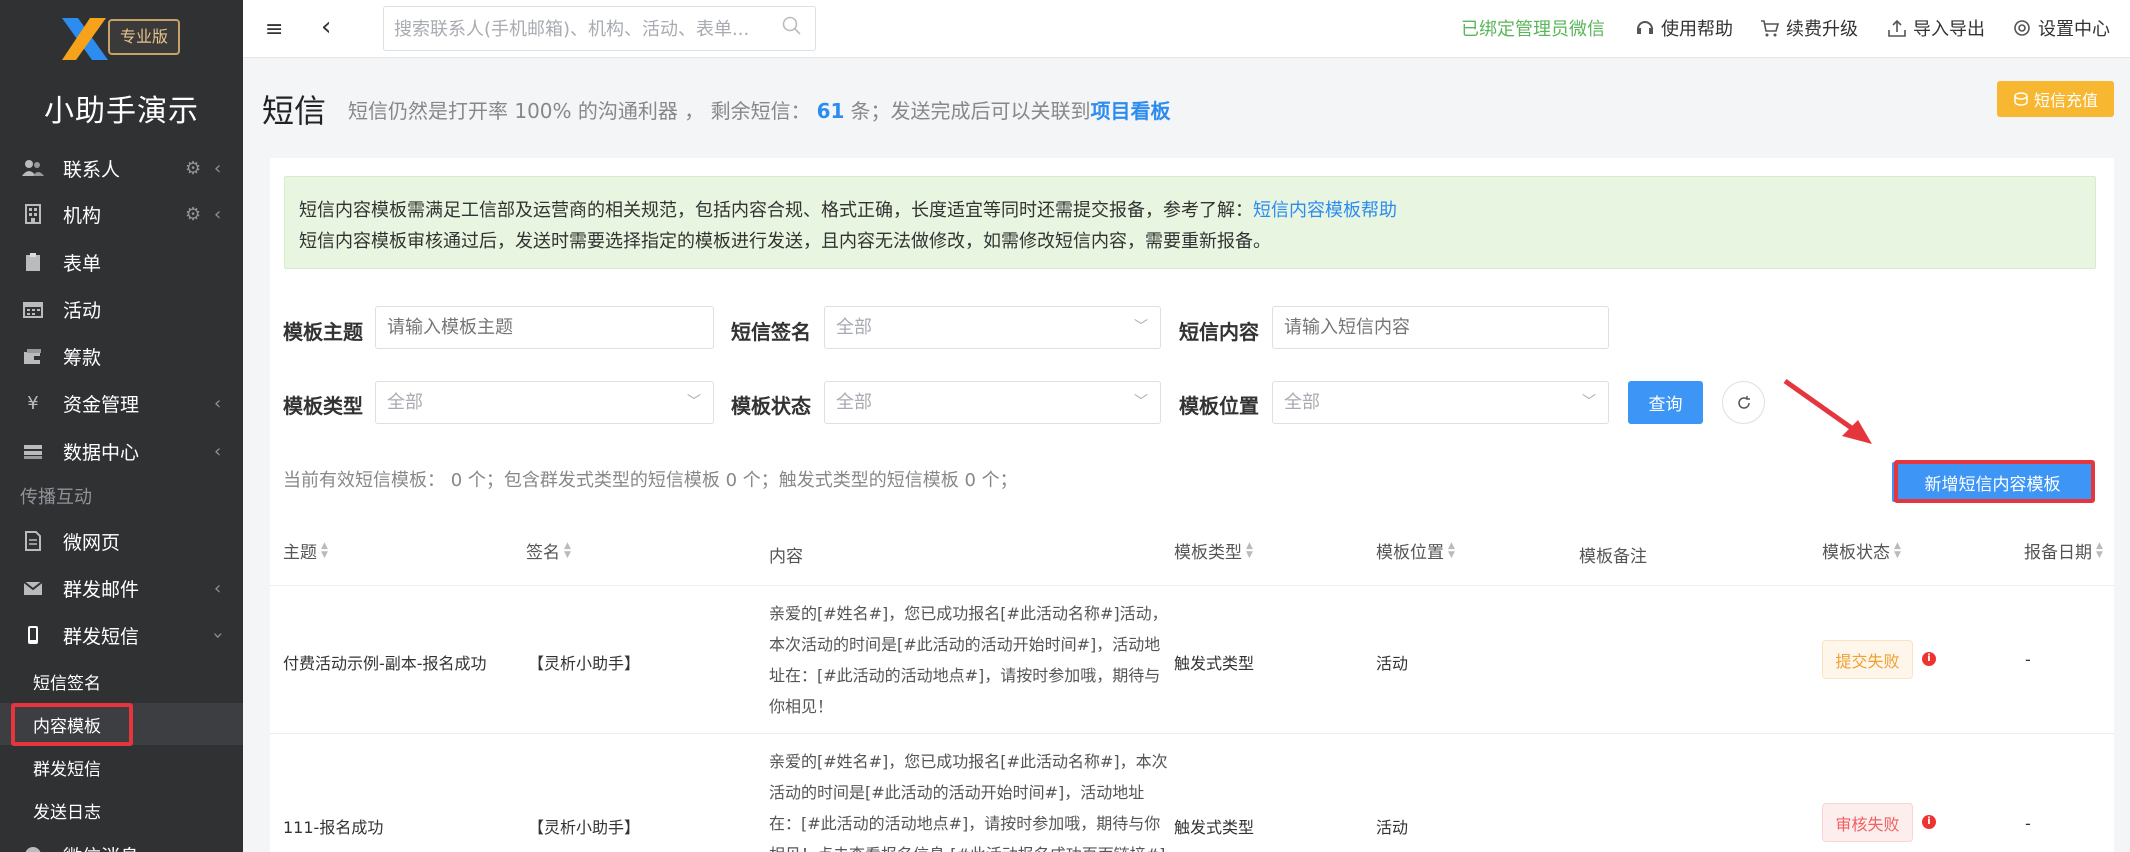 The width and height of the screenshot is (2130, 852). I want to click on th-content-label: 内容, so click(786, 557).